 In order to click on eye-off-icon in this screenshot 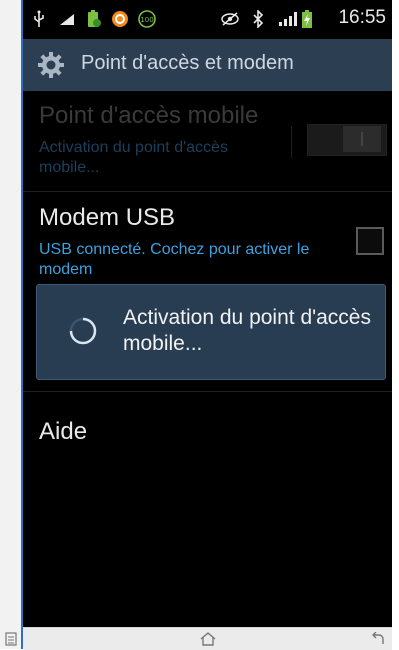, I will do `click(230, 19)`.